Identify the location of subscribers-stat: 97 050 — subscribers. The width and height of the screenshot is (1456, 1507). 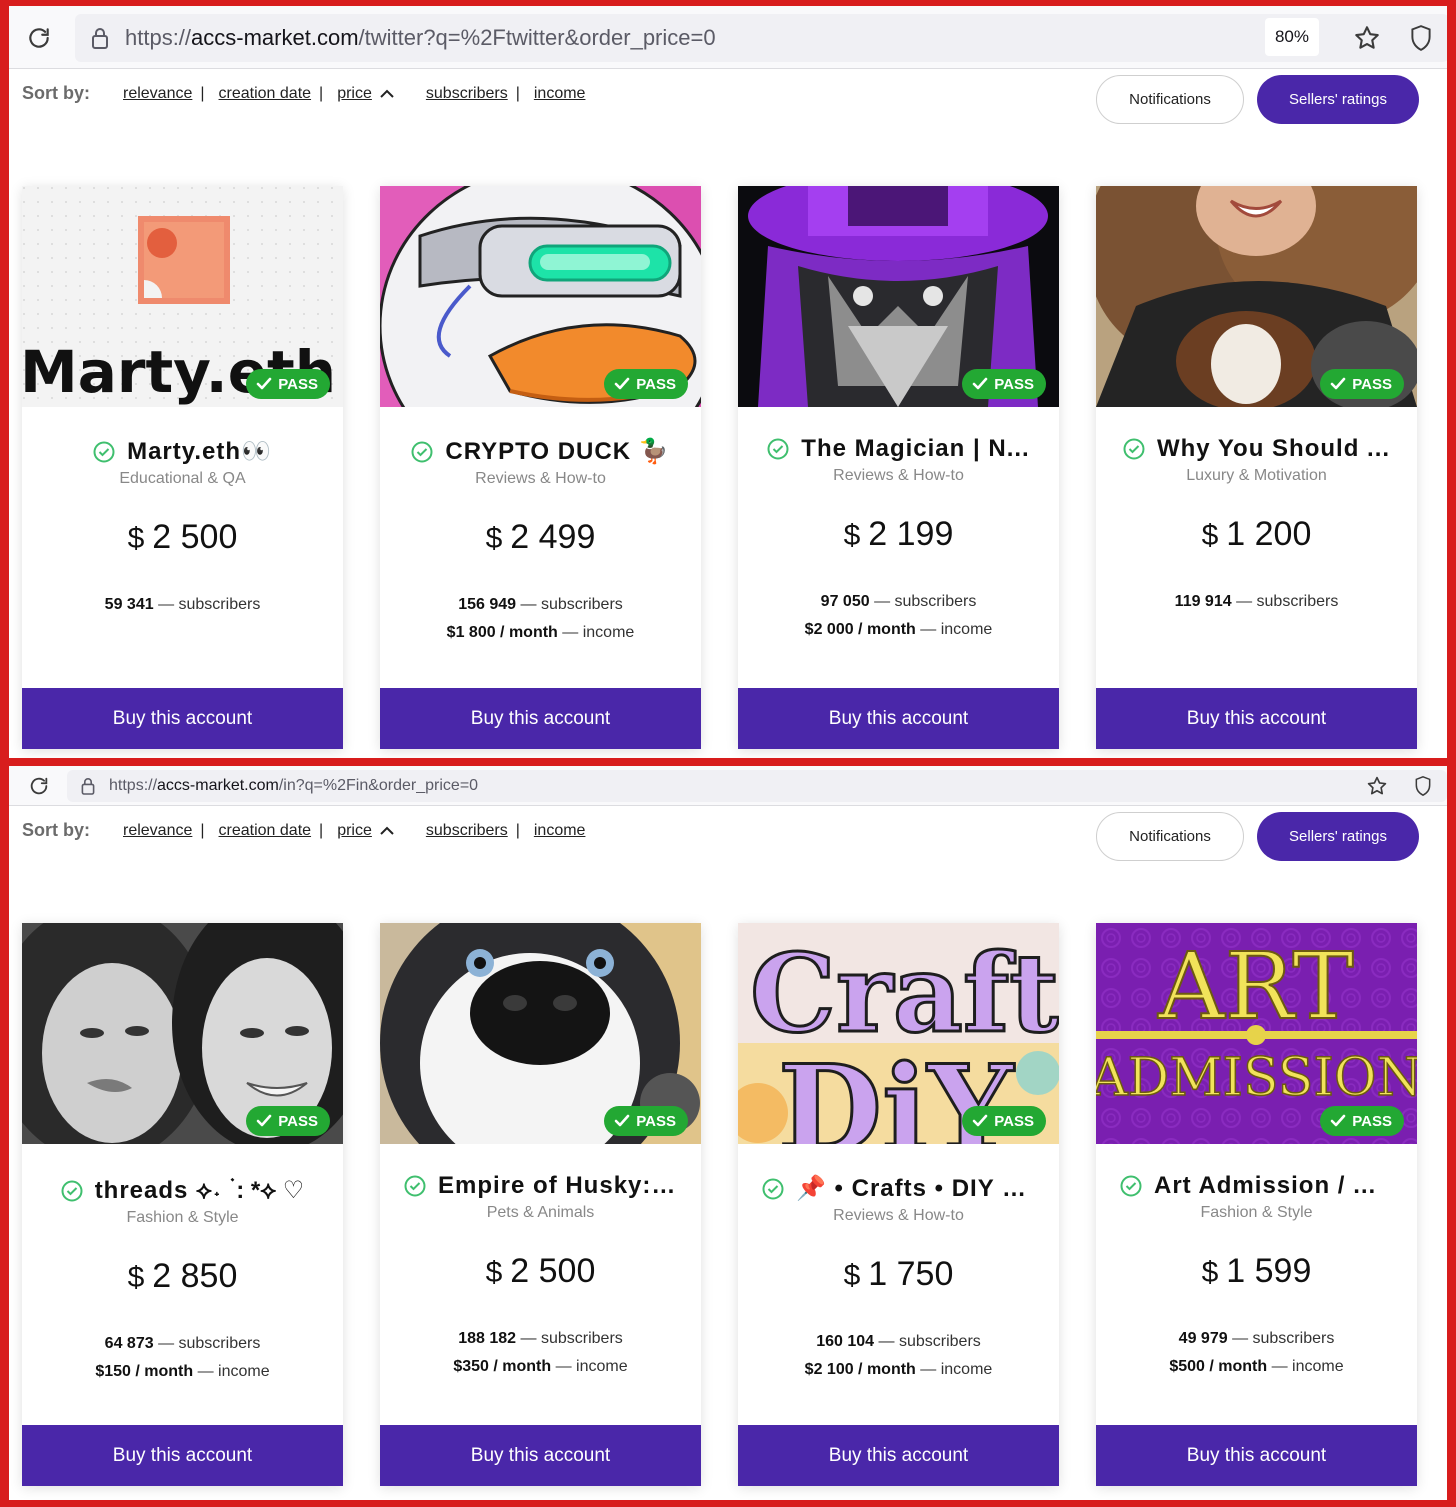
(898, 601).